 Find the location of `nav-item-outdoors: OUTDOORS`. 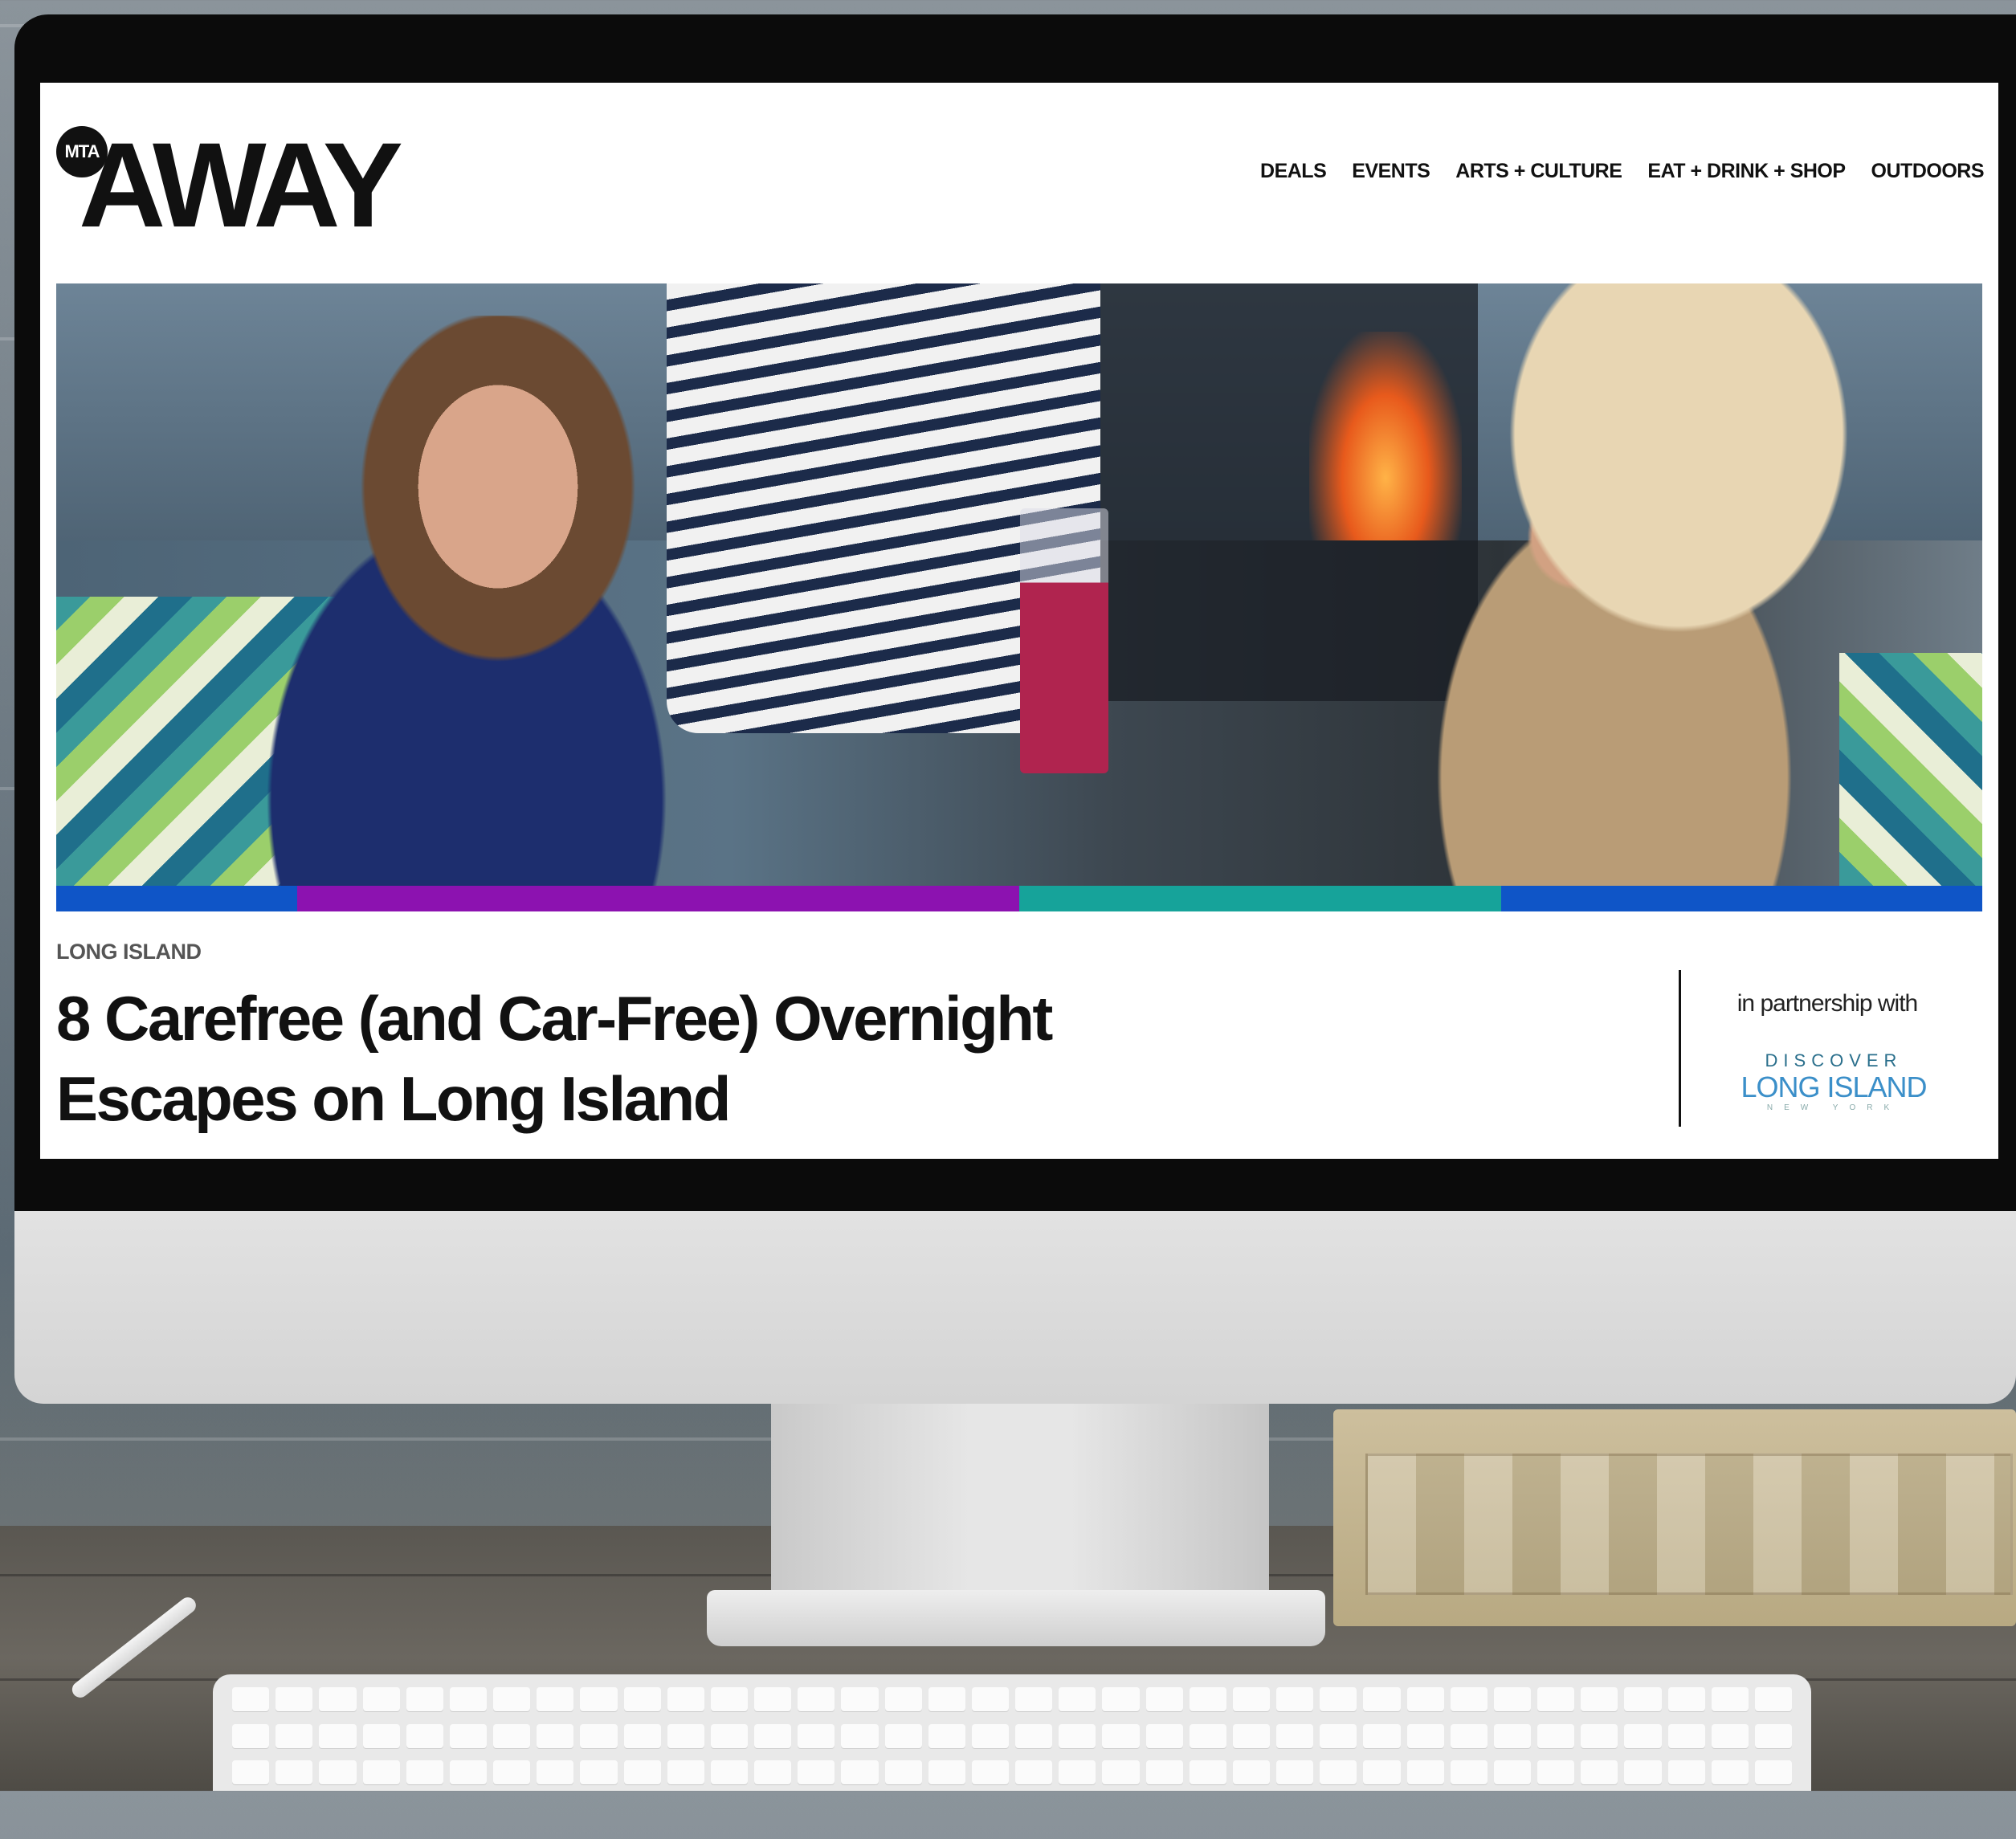

nav-item-outdoors: OUTDOORS is located at coordinates (1928, 171).